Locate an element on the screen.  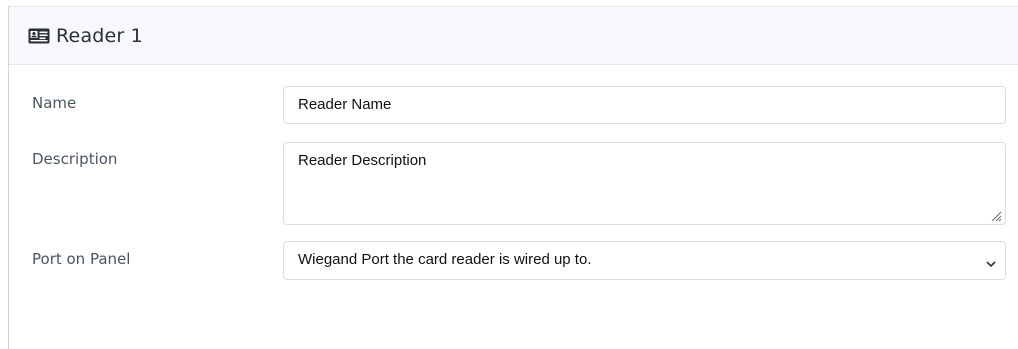
name-label: Name is located at coordinates (54, 103).